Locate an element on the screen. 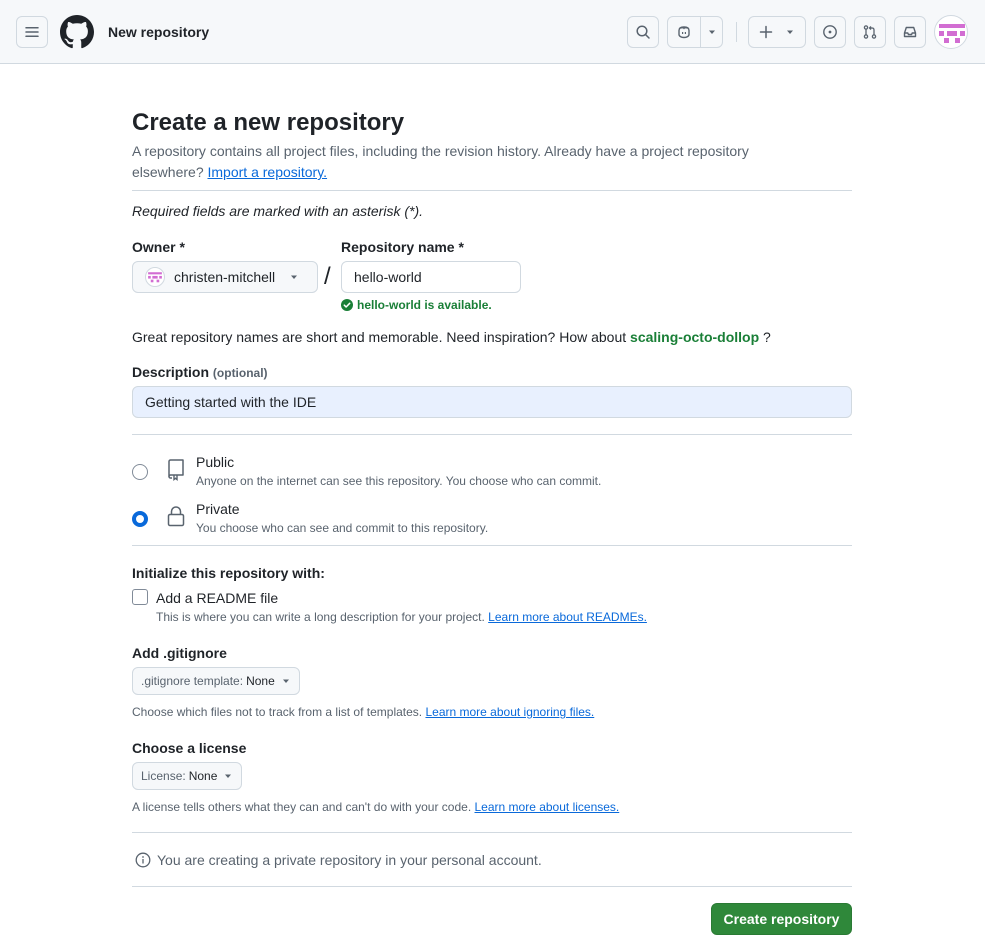 Image resolution: width=985 pixels, height=949 pixels. gitignore-prefix: .gitignore template: is located at coordinates (192, 681).